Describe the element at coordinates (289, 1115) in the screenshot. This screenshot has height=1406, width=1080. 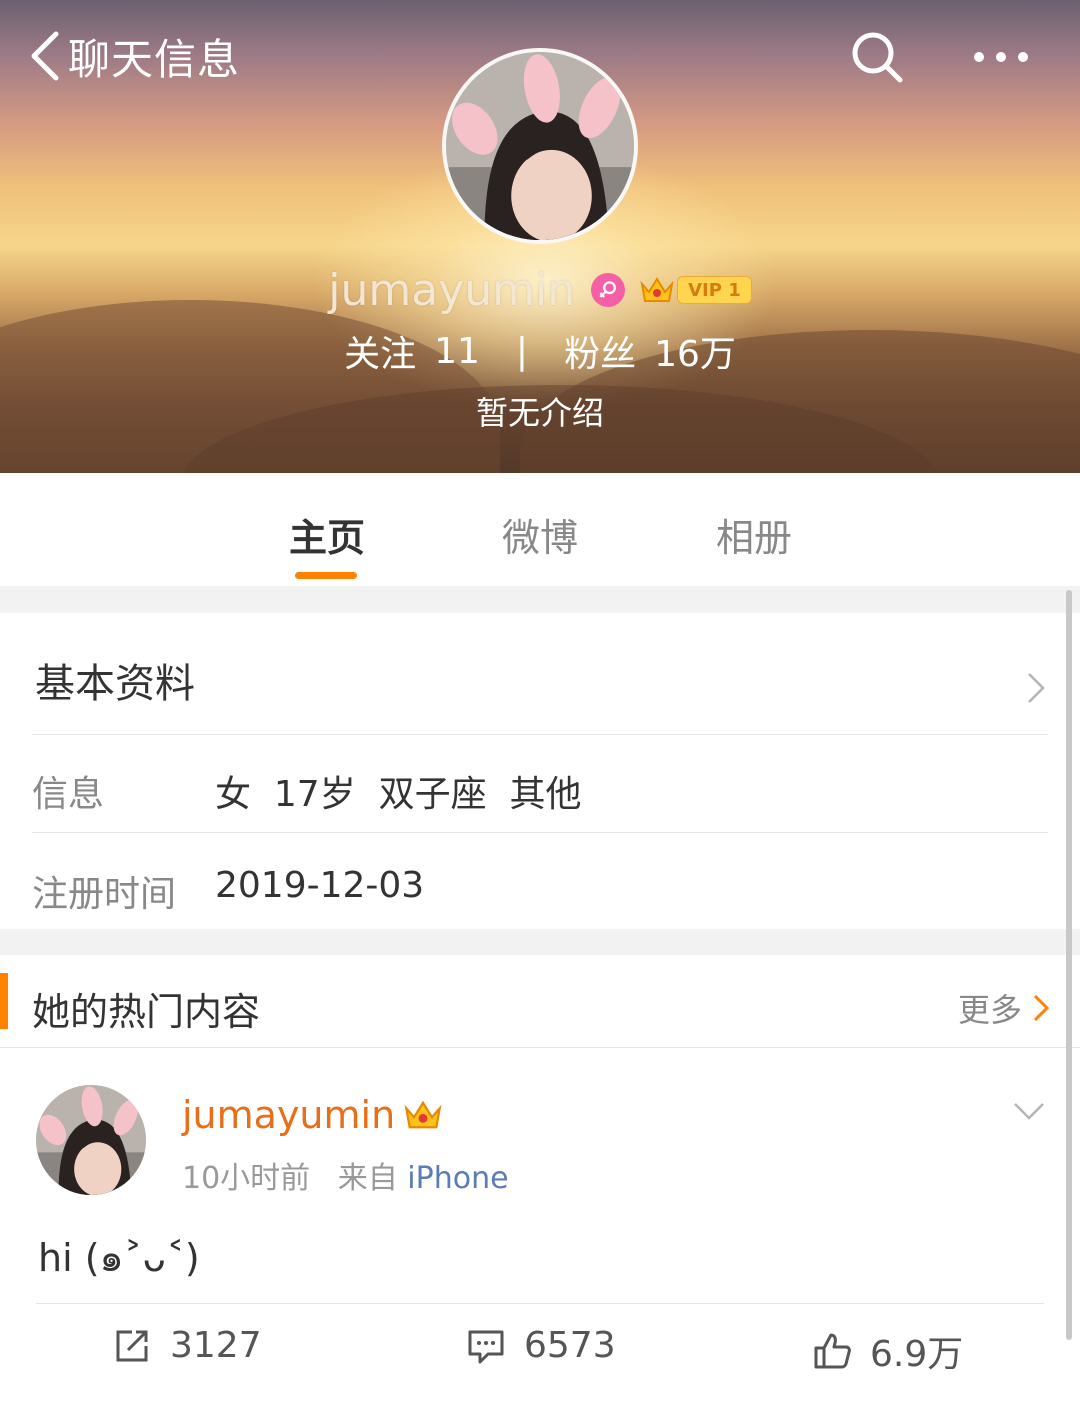
I see `post-author-name: jumayumin` at that location.